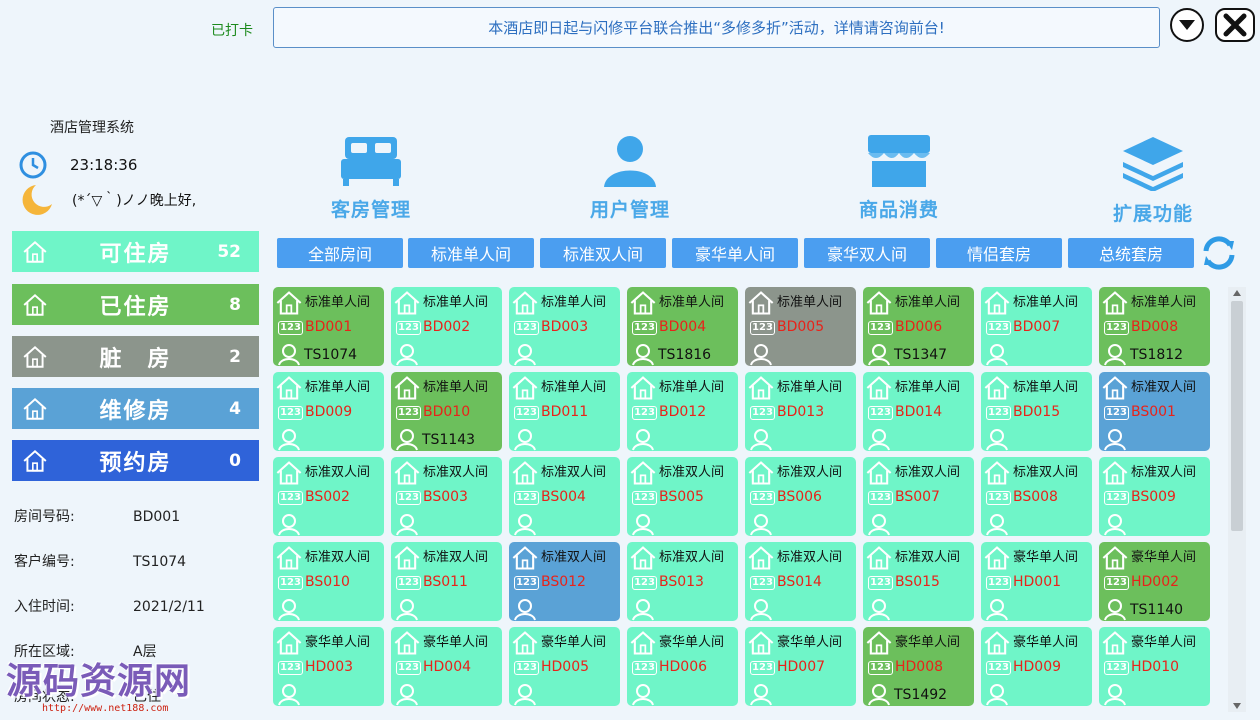 Image resolution: width=1260 pixels, height=720 pixels. Describe the element at coordinates (918, 581) in the screenshot. I see `room-card: 标准双人间 123 BS015` at that location.